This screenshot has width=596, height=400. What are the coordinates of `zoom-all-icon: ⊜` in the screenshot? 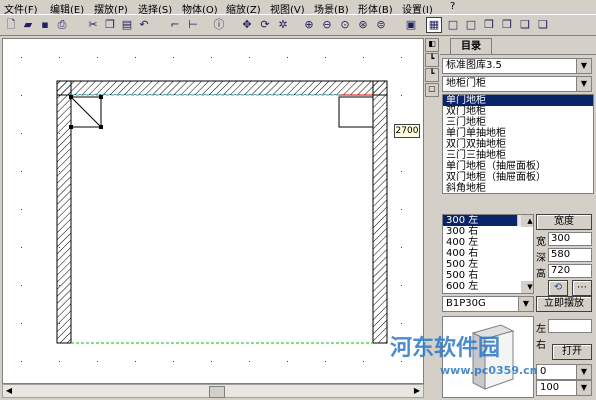 It's located at (381, 25).